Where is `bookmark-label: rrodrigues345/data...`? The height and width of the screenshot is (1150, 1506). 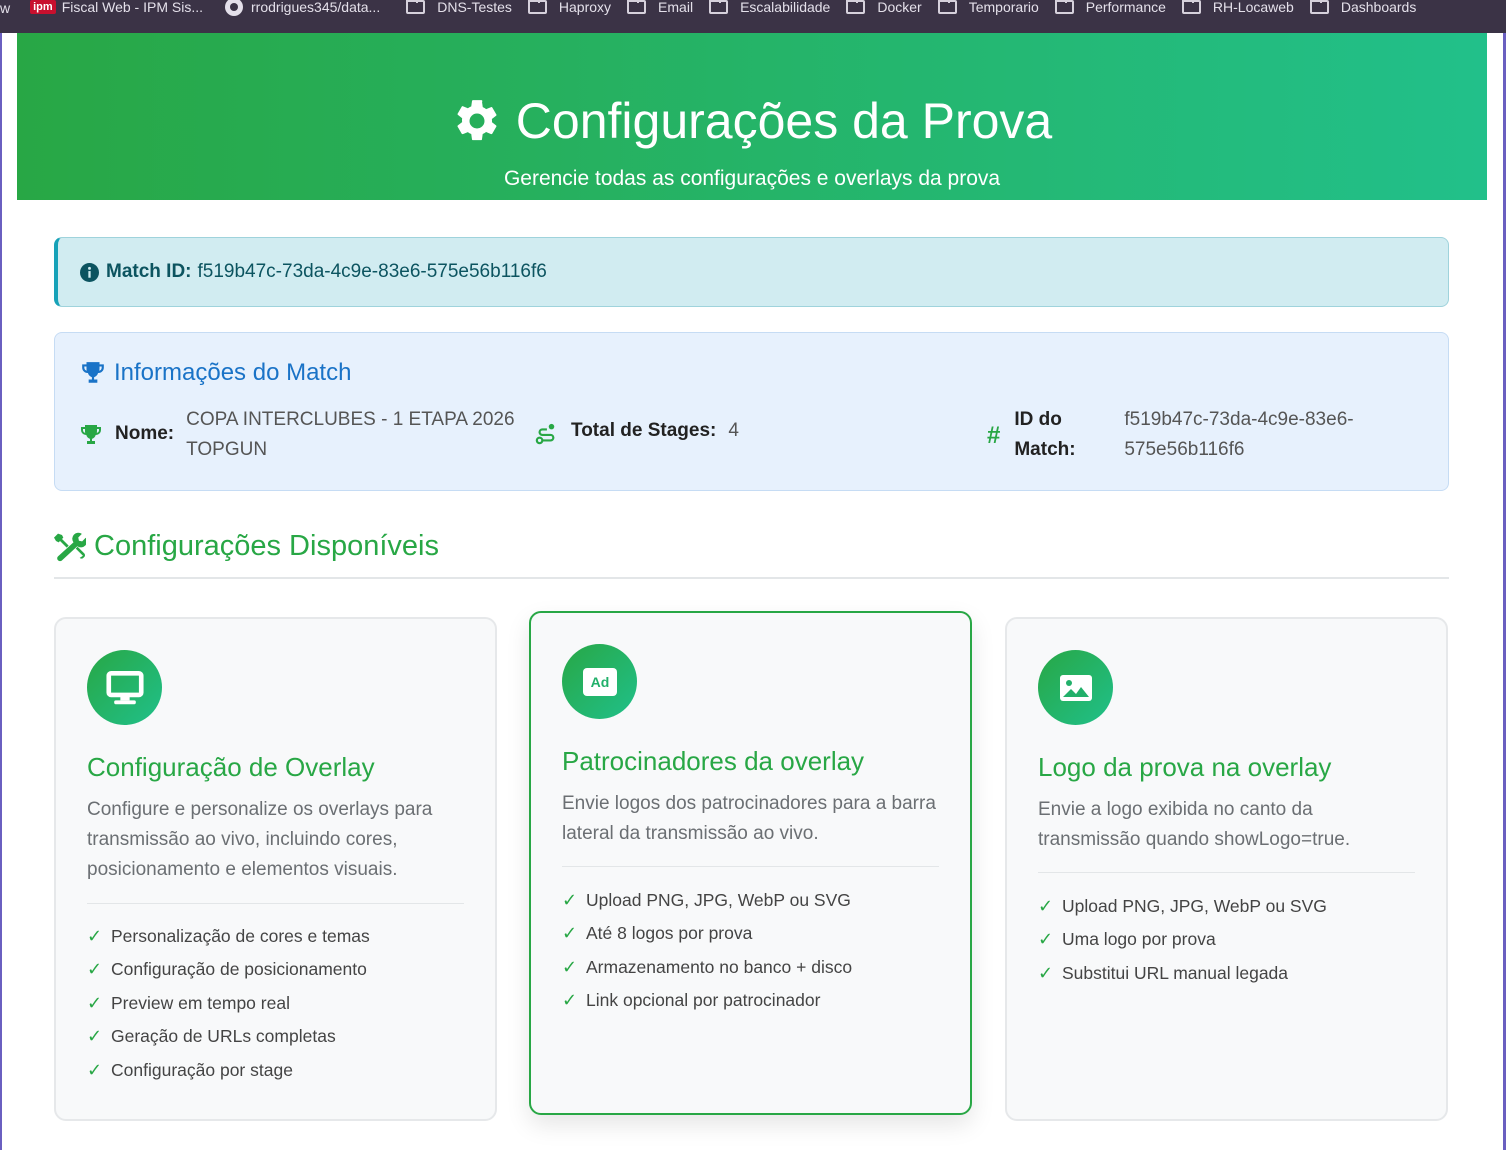
bookmark-label: rrodrigues345/data... is located at coordinates (316, 7).